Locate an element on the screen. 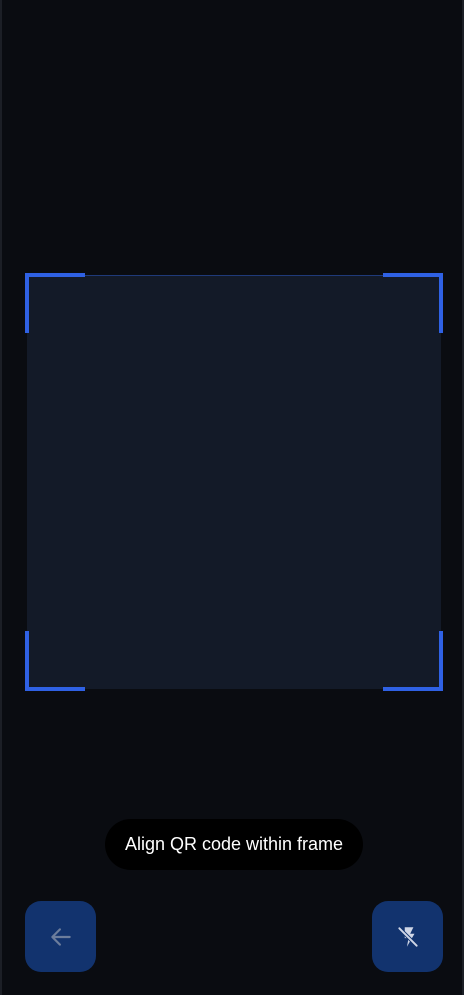 The height and width of the screenshot is (995, 464). frame-corner-bottom-left is located at coordinates (55, 661).